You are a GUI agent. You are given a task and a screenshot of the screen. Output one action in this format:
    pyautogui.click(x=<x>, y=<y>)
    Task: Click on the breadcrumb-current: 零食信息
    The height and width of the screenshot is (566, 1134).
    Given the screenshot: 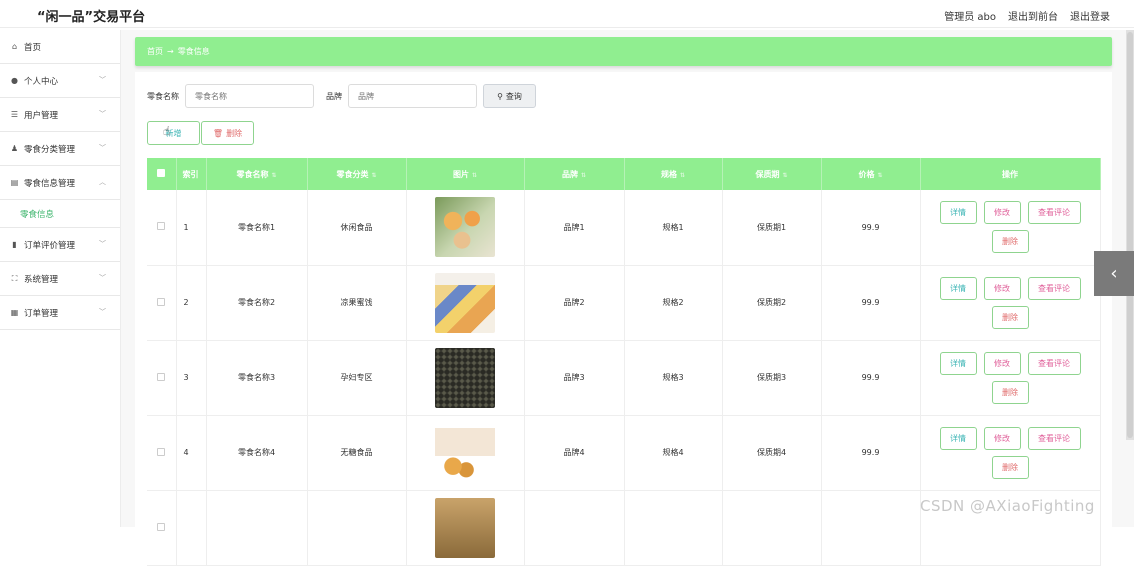 What is the action you would take?
    pyautogui.click(x=193, y=51)
    